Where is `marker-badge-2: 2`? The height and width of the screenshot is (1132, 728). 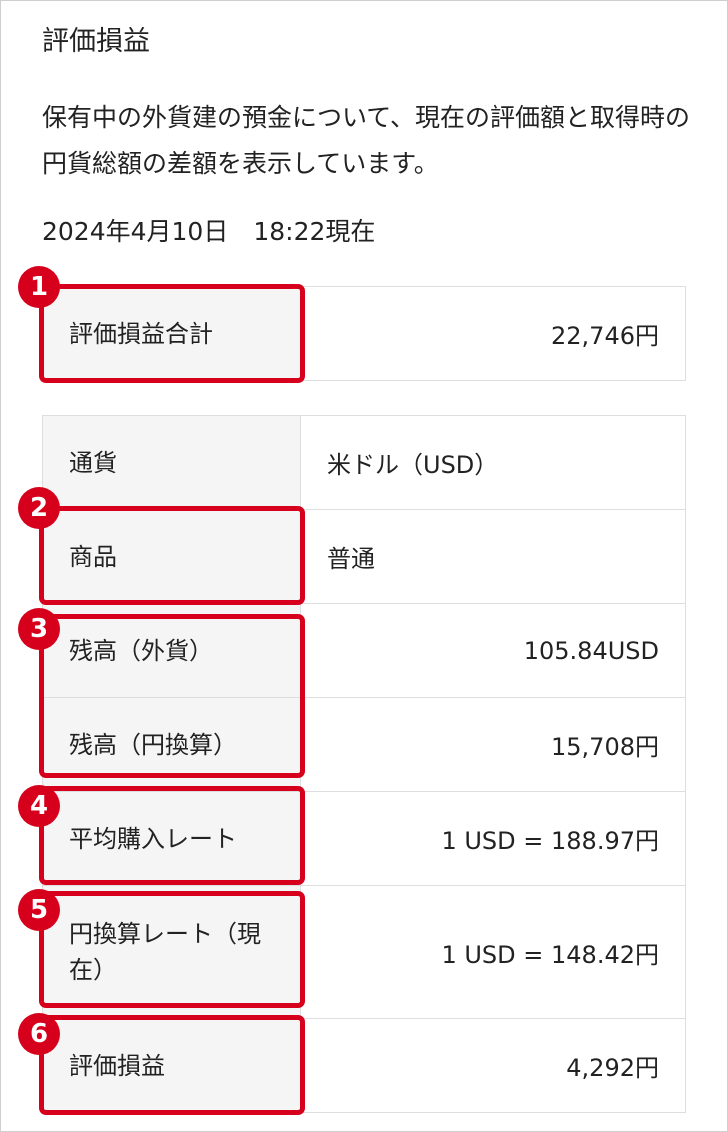
marker-badge-2: 2 is located at coordinates (39, 508).